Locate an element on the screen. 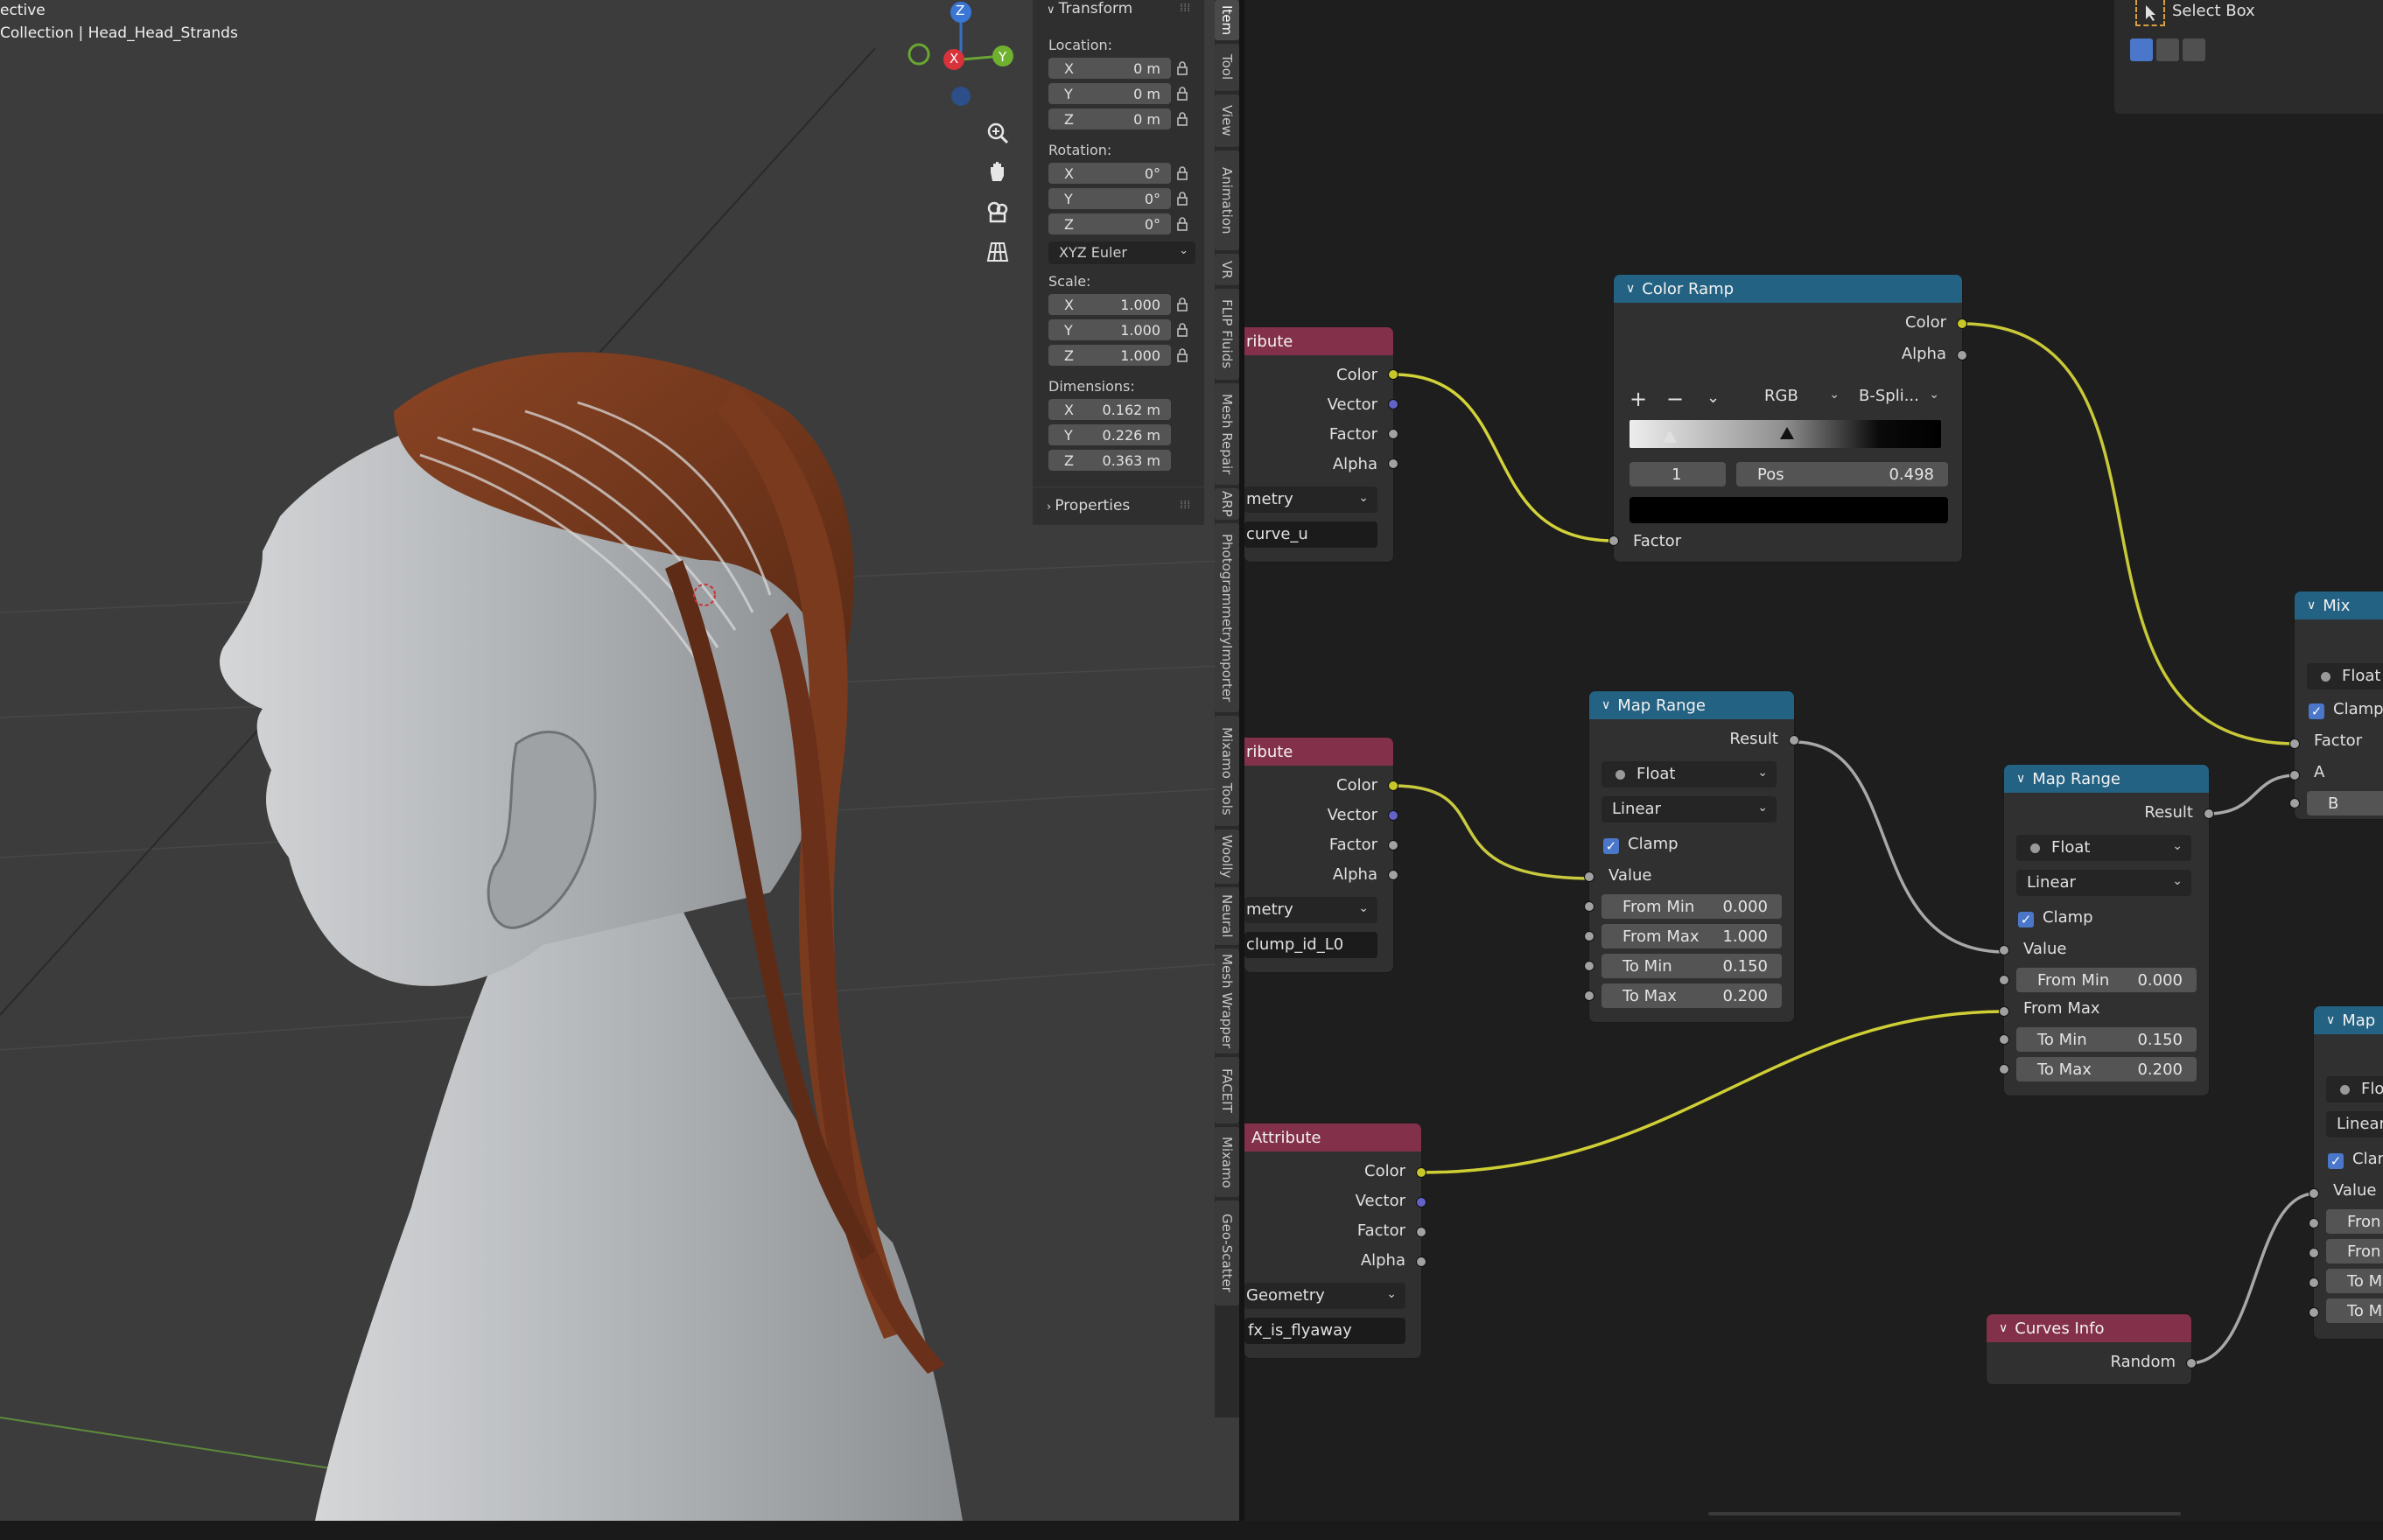 The image size is (2383, 1540). node-header: ∨ Map is located at coordinates (2348, 1020).